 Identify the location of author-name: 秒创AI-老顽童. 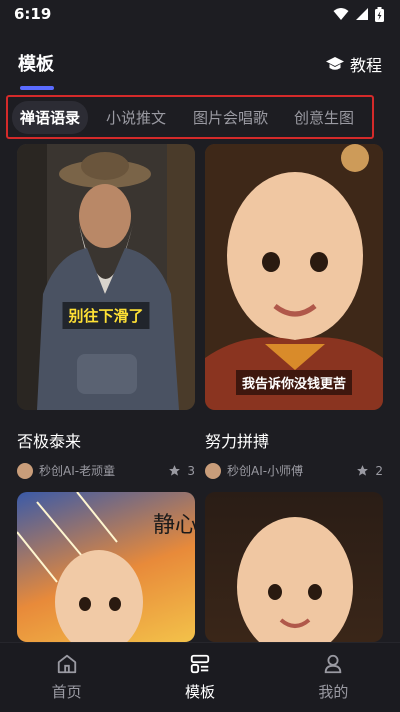
(77, 471).